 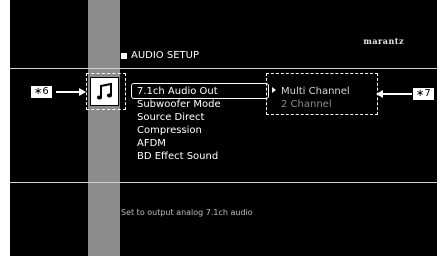 I want to click on callout-6-arrowhead, so click(x=82, y=92).